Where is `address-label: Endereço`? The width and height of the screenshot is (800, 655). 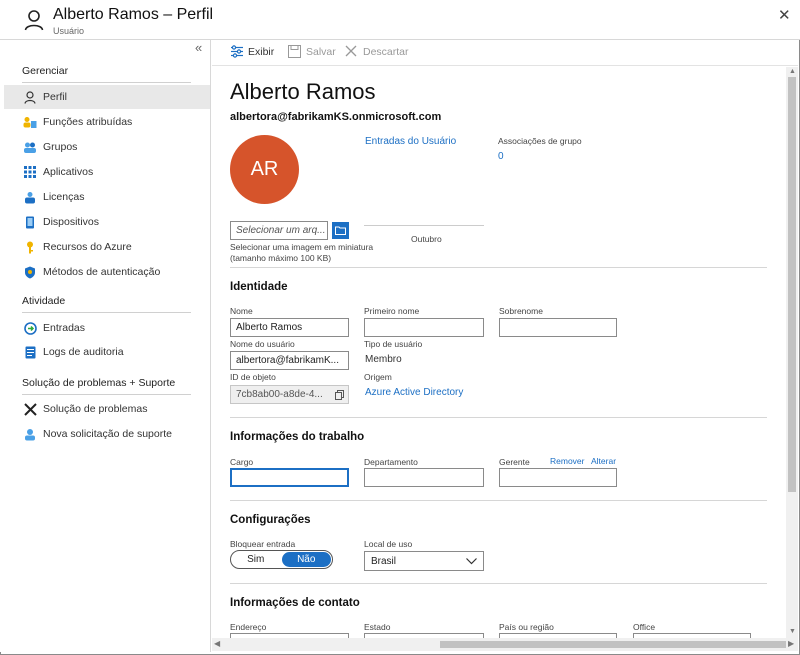 address-label: Endereço is located at coordinates (248, 627).